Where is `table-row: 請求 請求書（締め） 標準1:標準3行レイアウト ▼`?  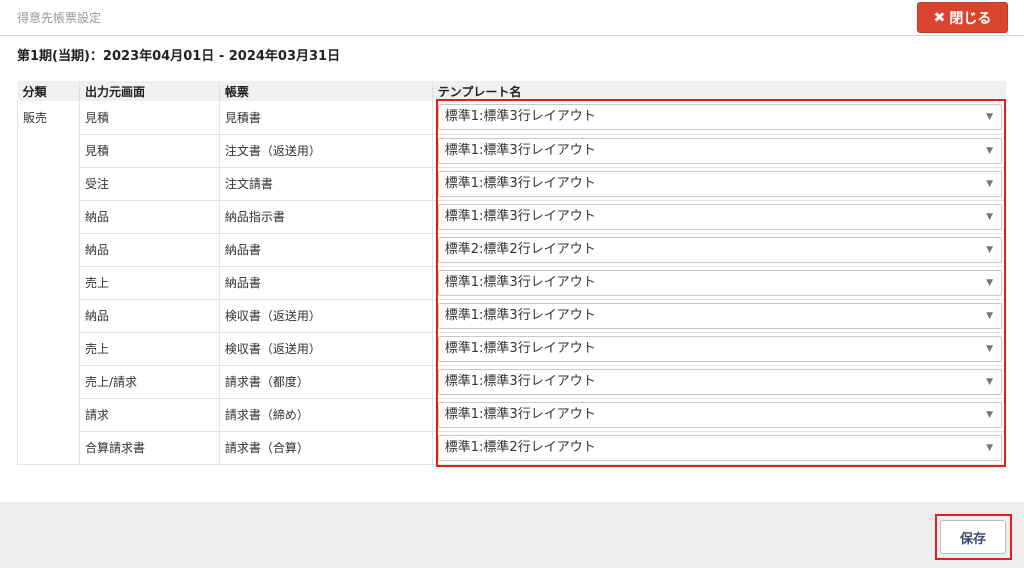 table-row: 請求 請求書（締め） 標準1:標準3行レイアウト ▼ is located at coordinates (512, 415).